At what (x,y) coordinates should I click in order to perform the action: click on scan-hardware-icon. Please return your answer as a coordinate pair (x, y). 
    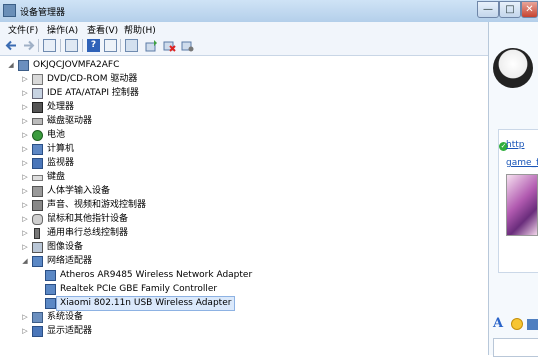
    Looking at the image, I should click on (131, 45).